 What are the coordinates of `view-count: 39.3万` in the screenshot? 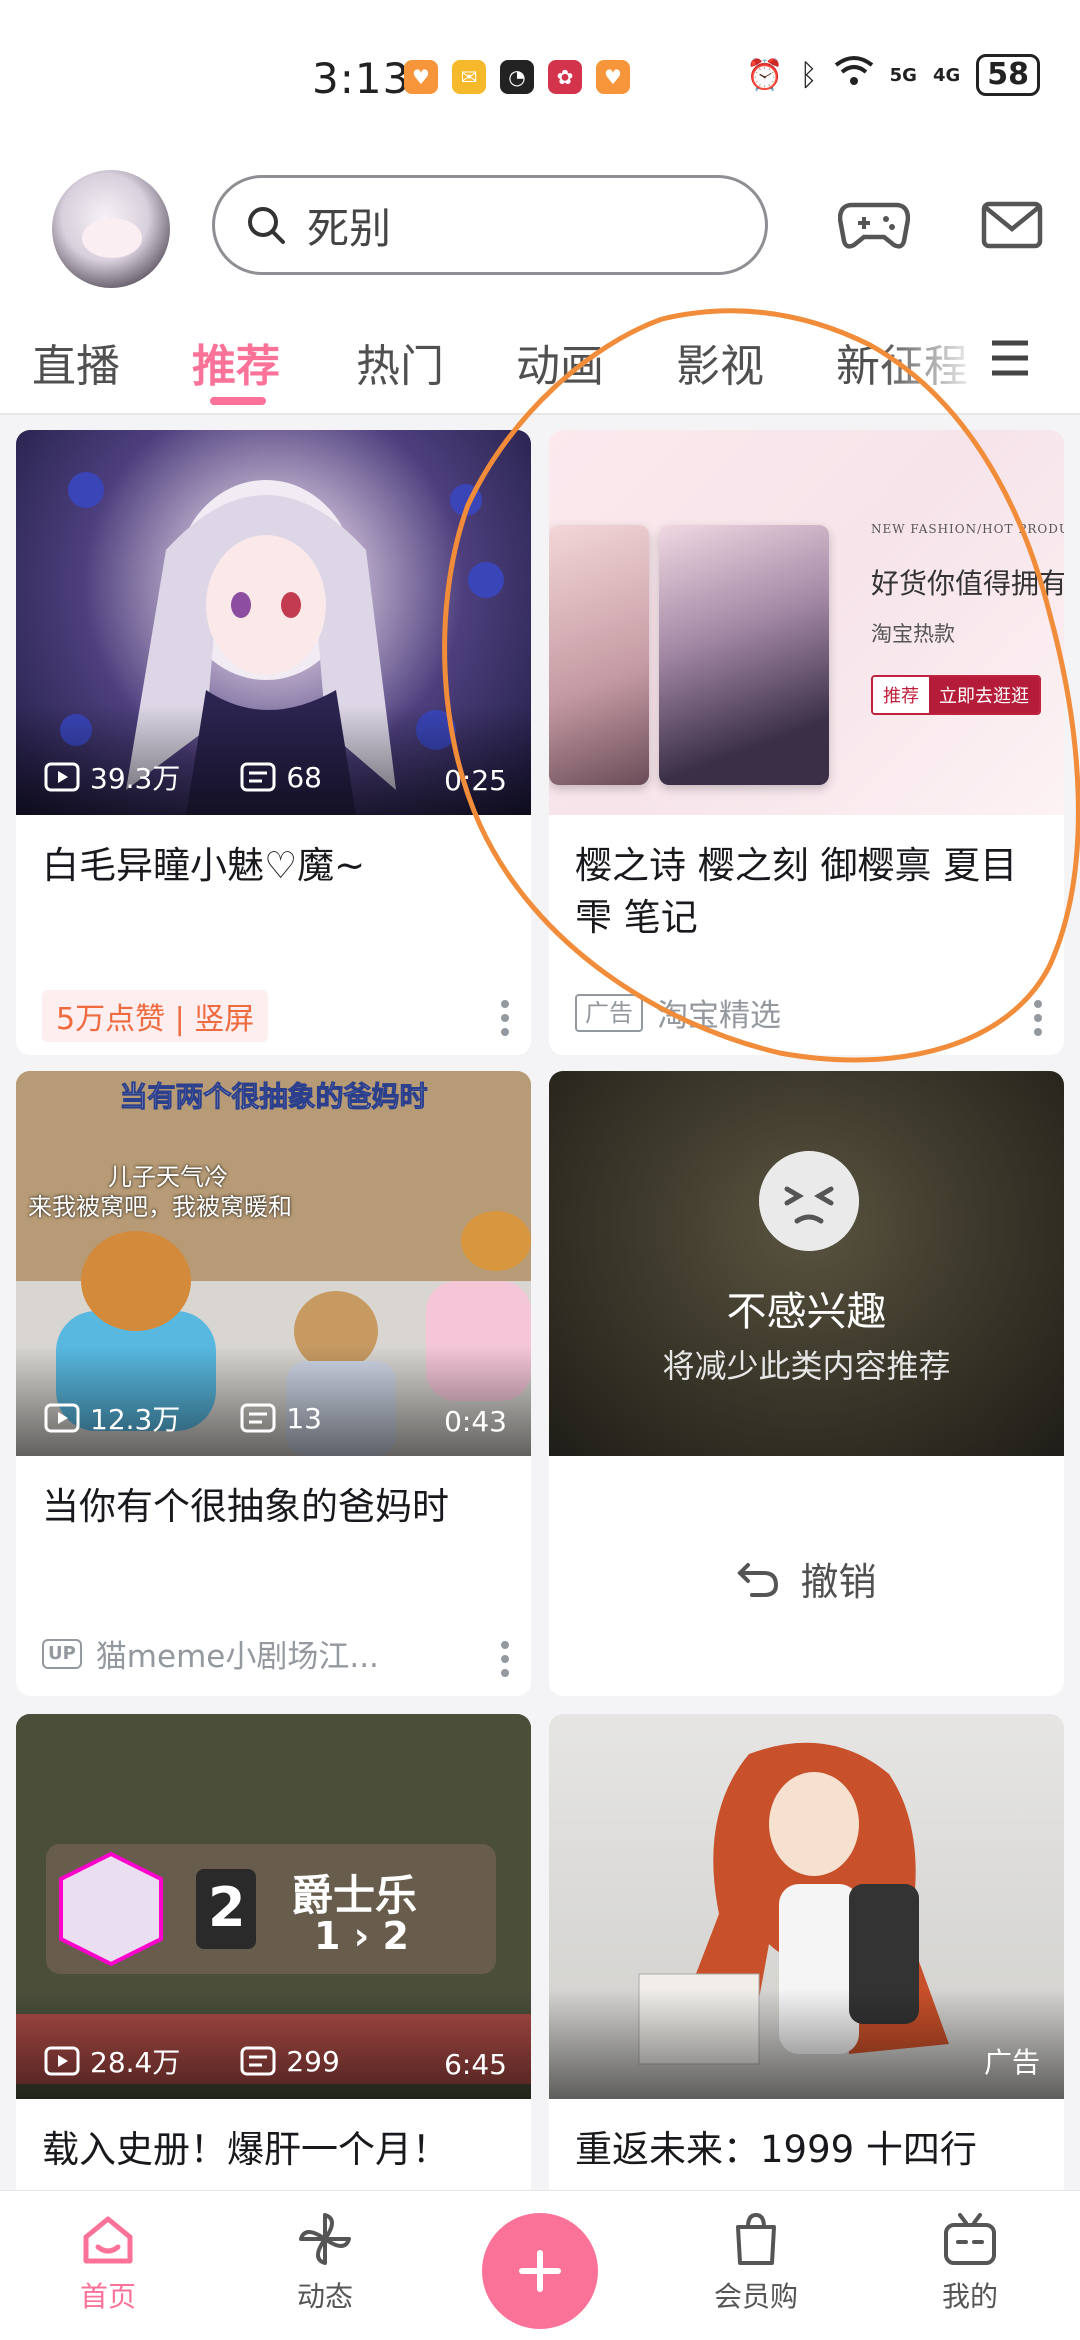 It's located at (135, 778).